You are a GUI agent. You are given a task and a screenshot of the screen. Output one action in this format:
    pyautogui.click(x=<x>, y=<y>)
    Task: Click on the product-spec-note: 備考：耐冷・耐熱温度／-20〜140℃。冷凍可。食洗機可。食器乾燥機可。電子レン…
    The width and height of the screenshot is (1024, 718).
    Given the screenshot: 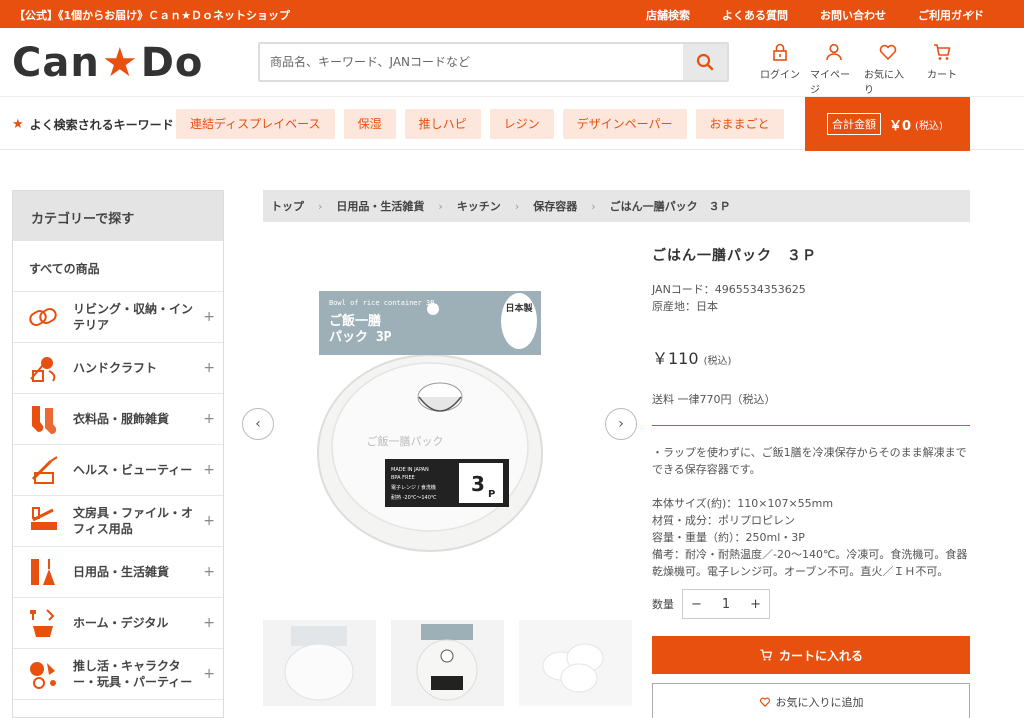 What is the action you would take?
    pyautogui.click(x=810, y=563)
    